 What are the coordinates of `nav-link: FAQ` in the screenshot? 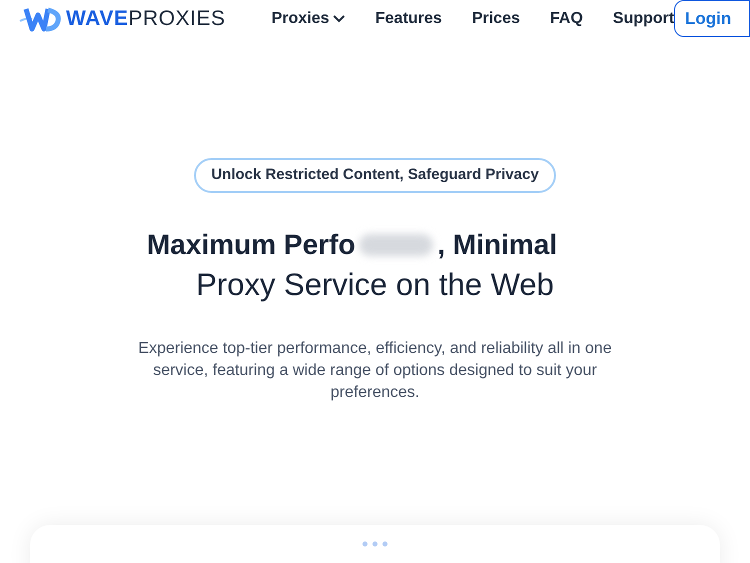 It's located at (566, 18).